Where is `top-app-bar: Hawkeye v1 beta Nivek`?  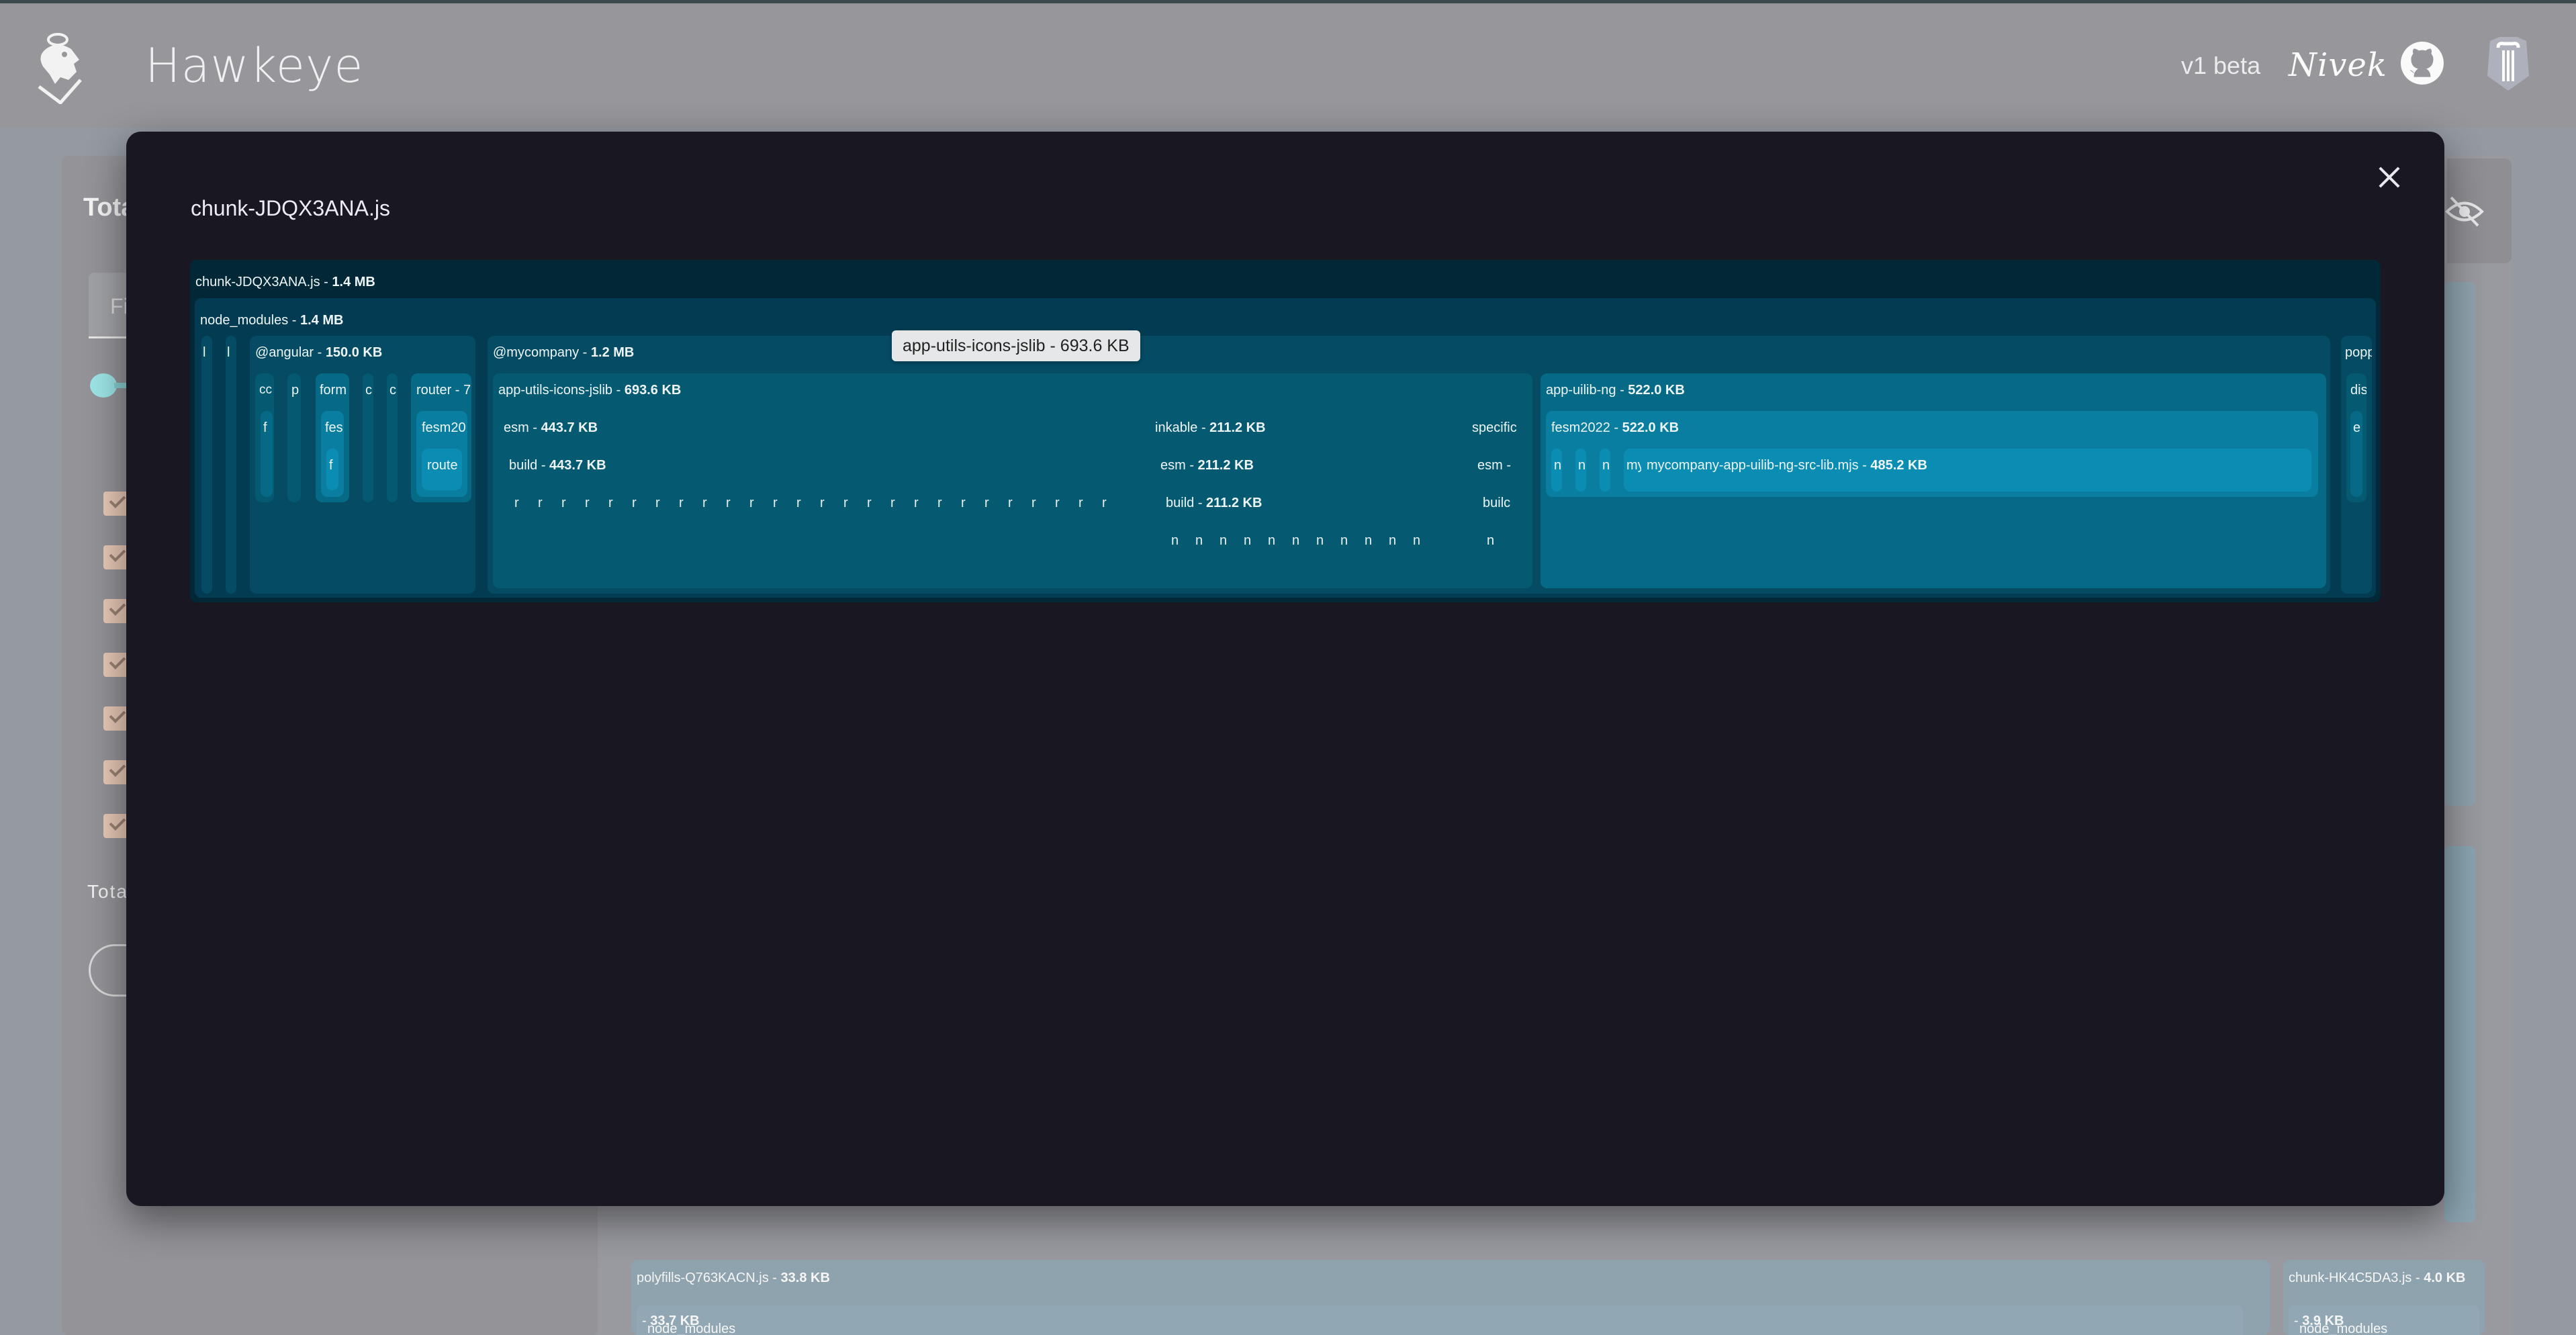 top-app-bar: Hawkeye v1 beta Nivek is located at coordinates (1288, 64).